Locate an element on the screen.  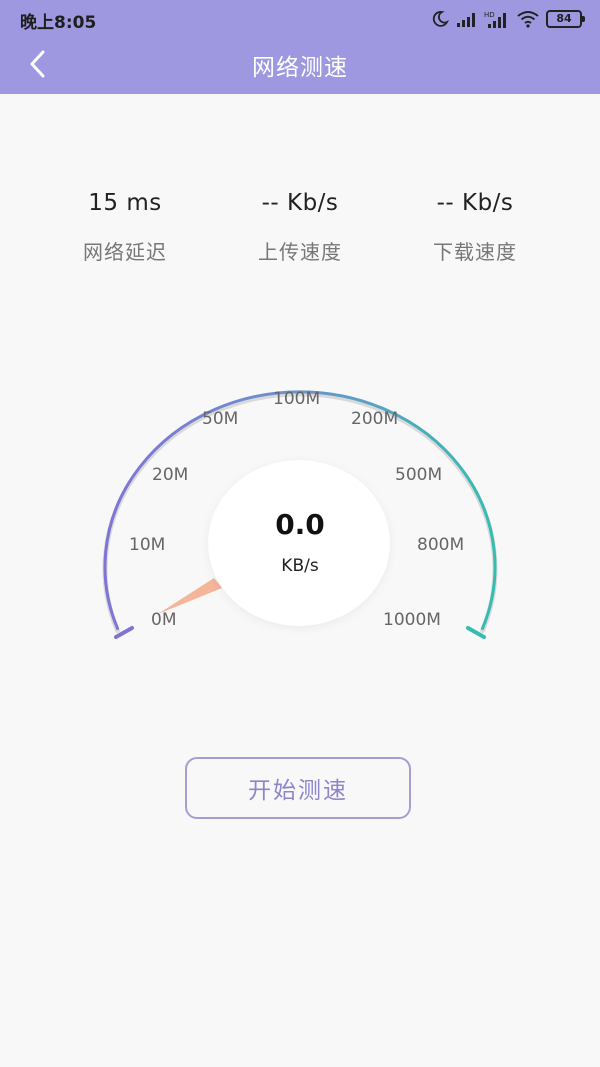
gauge-tick-label: 100M is located at coordinates (297, 399).